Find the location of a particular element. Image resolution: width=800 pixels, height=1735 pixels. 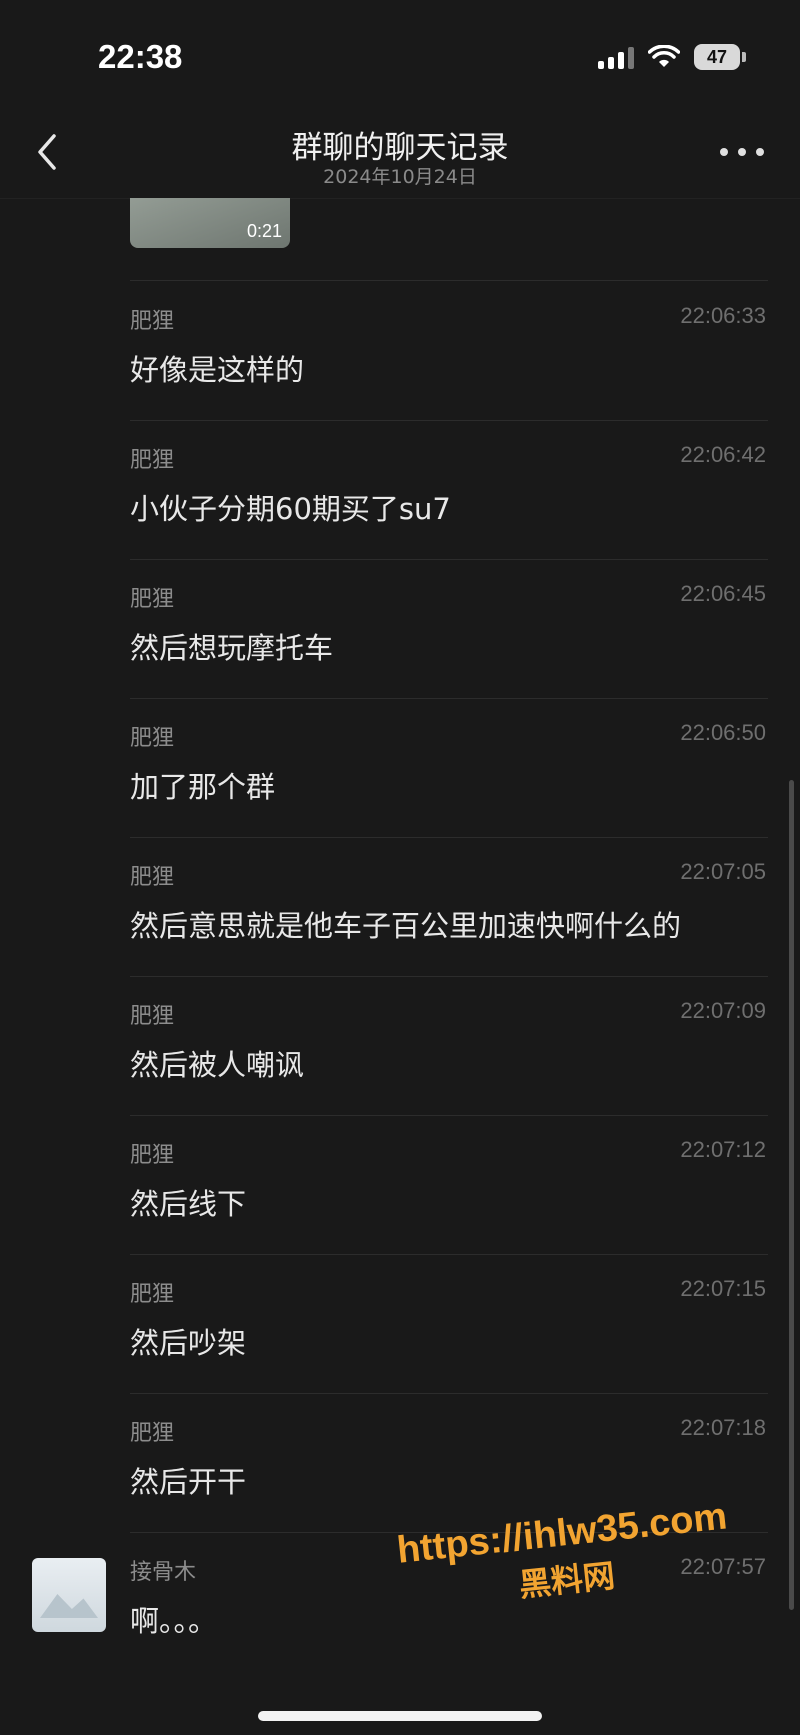

list-item: 肥狸 22:06:42 小伙子分期60期买了su7 is located at coordinates (449, 490).